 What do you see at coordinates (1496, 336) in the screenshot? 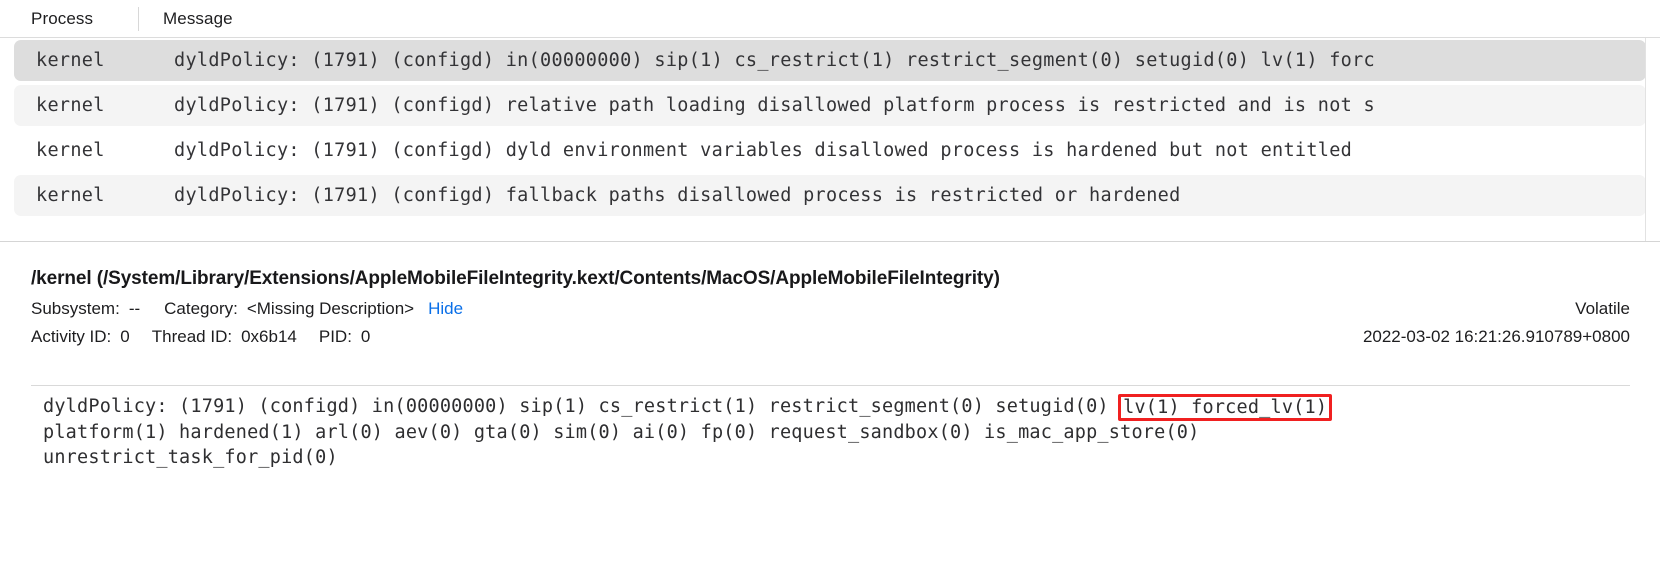
I see `timestamp: 2022-03-02 16:21:26.910789+0800` at bounding box center [1496, 336].